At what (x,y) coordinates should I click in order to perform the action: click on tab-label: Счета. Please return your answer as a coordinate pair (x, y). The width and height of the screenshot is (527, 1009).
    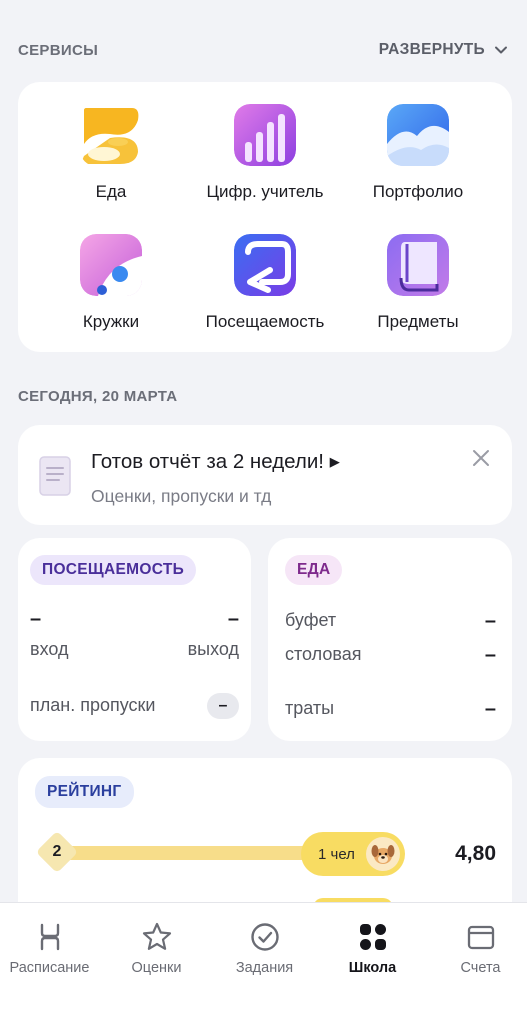
    Looking at the image, I should click on (480, 968).